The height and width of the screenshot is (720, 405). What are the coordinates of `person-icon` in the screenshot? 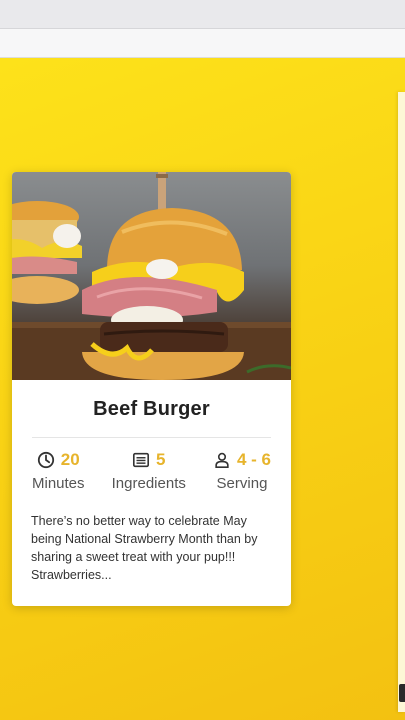 It's located at (222, 460).